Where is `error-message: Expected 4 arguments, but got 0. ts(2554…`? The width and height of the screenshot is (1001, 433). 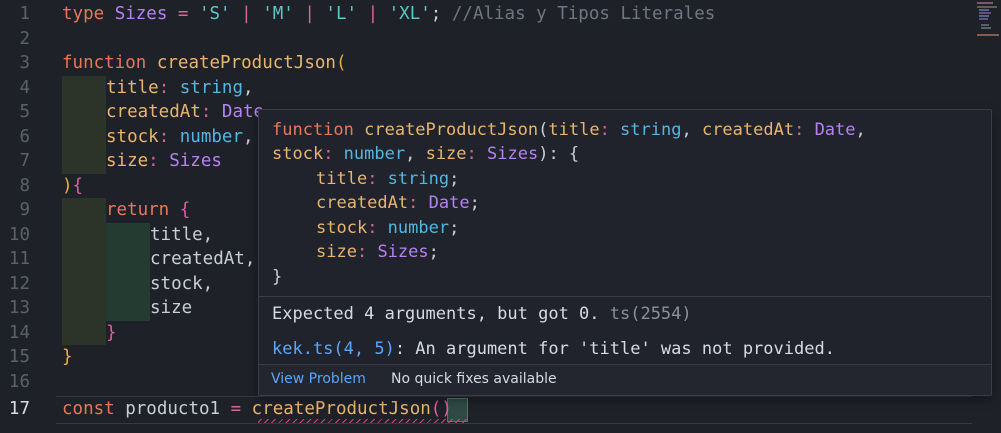 error-message: Expected 4 arguments, but got 0. ts(2554… is located at coordinates (482, 314).